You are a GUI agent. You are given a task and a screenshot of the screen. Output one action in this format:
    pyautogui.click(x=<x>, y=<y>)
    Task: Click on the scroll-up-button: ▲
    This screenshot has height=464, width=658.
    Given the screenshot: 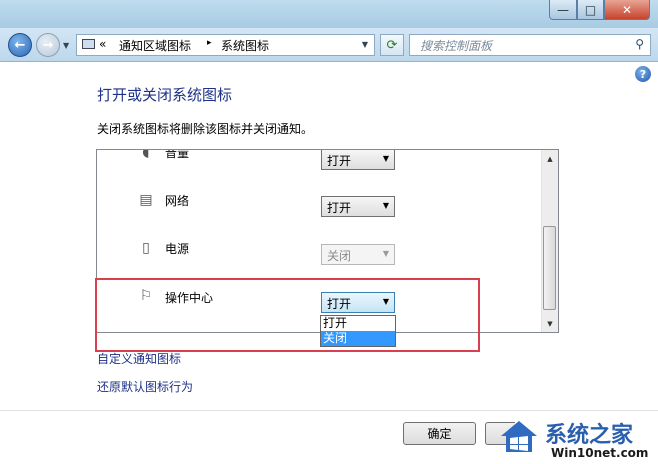 What is the action you would take?
    pyautogui.click(x=550, y=158)
    